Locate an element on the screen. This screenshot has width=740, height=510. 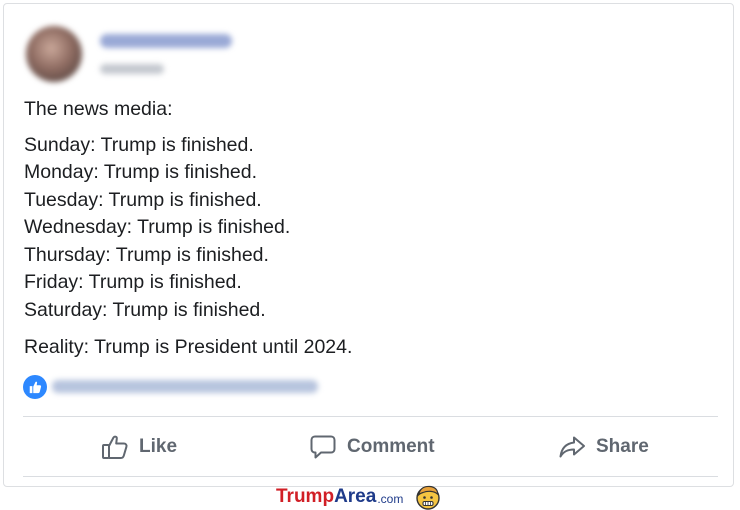
post-line-friday: Friday: Trump is finished. is located at coordinates (133, 282).